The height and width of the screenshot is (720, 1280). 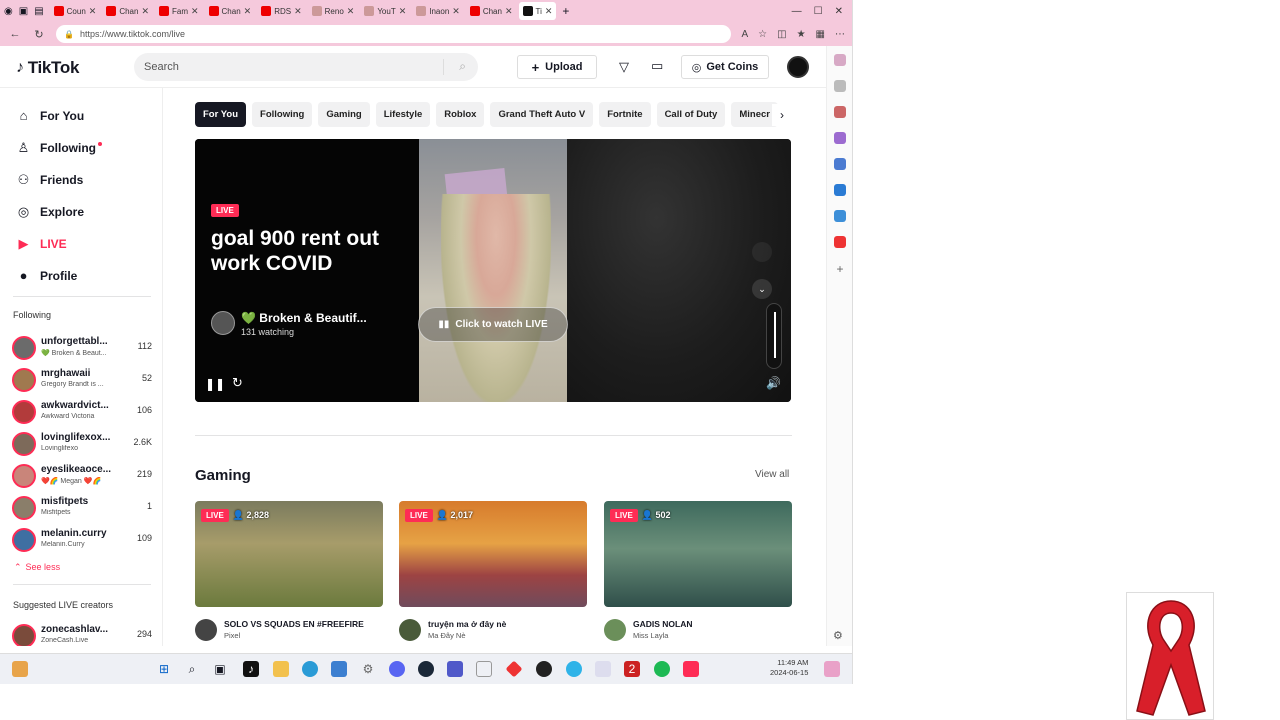 I want to click on inbox-icon: ▭, so click(x=657, y=66).